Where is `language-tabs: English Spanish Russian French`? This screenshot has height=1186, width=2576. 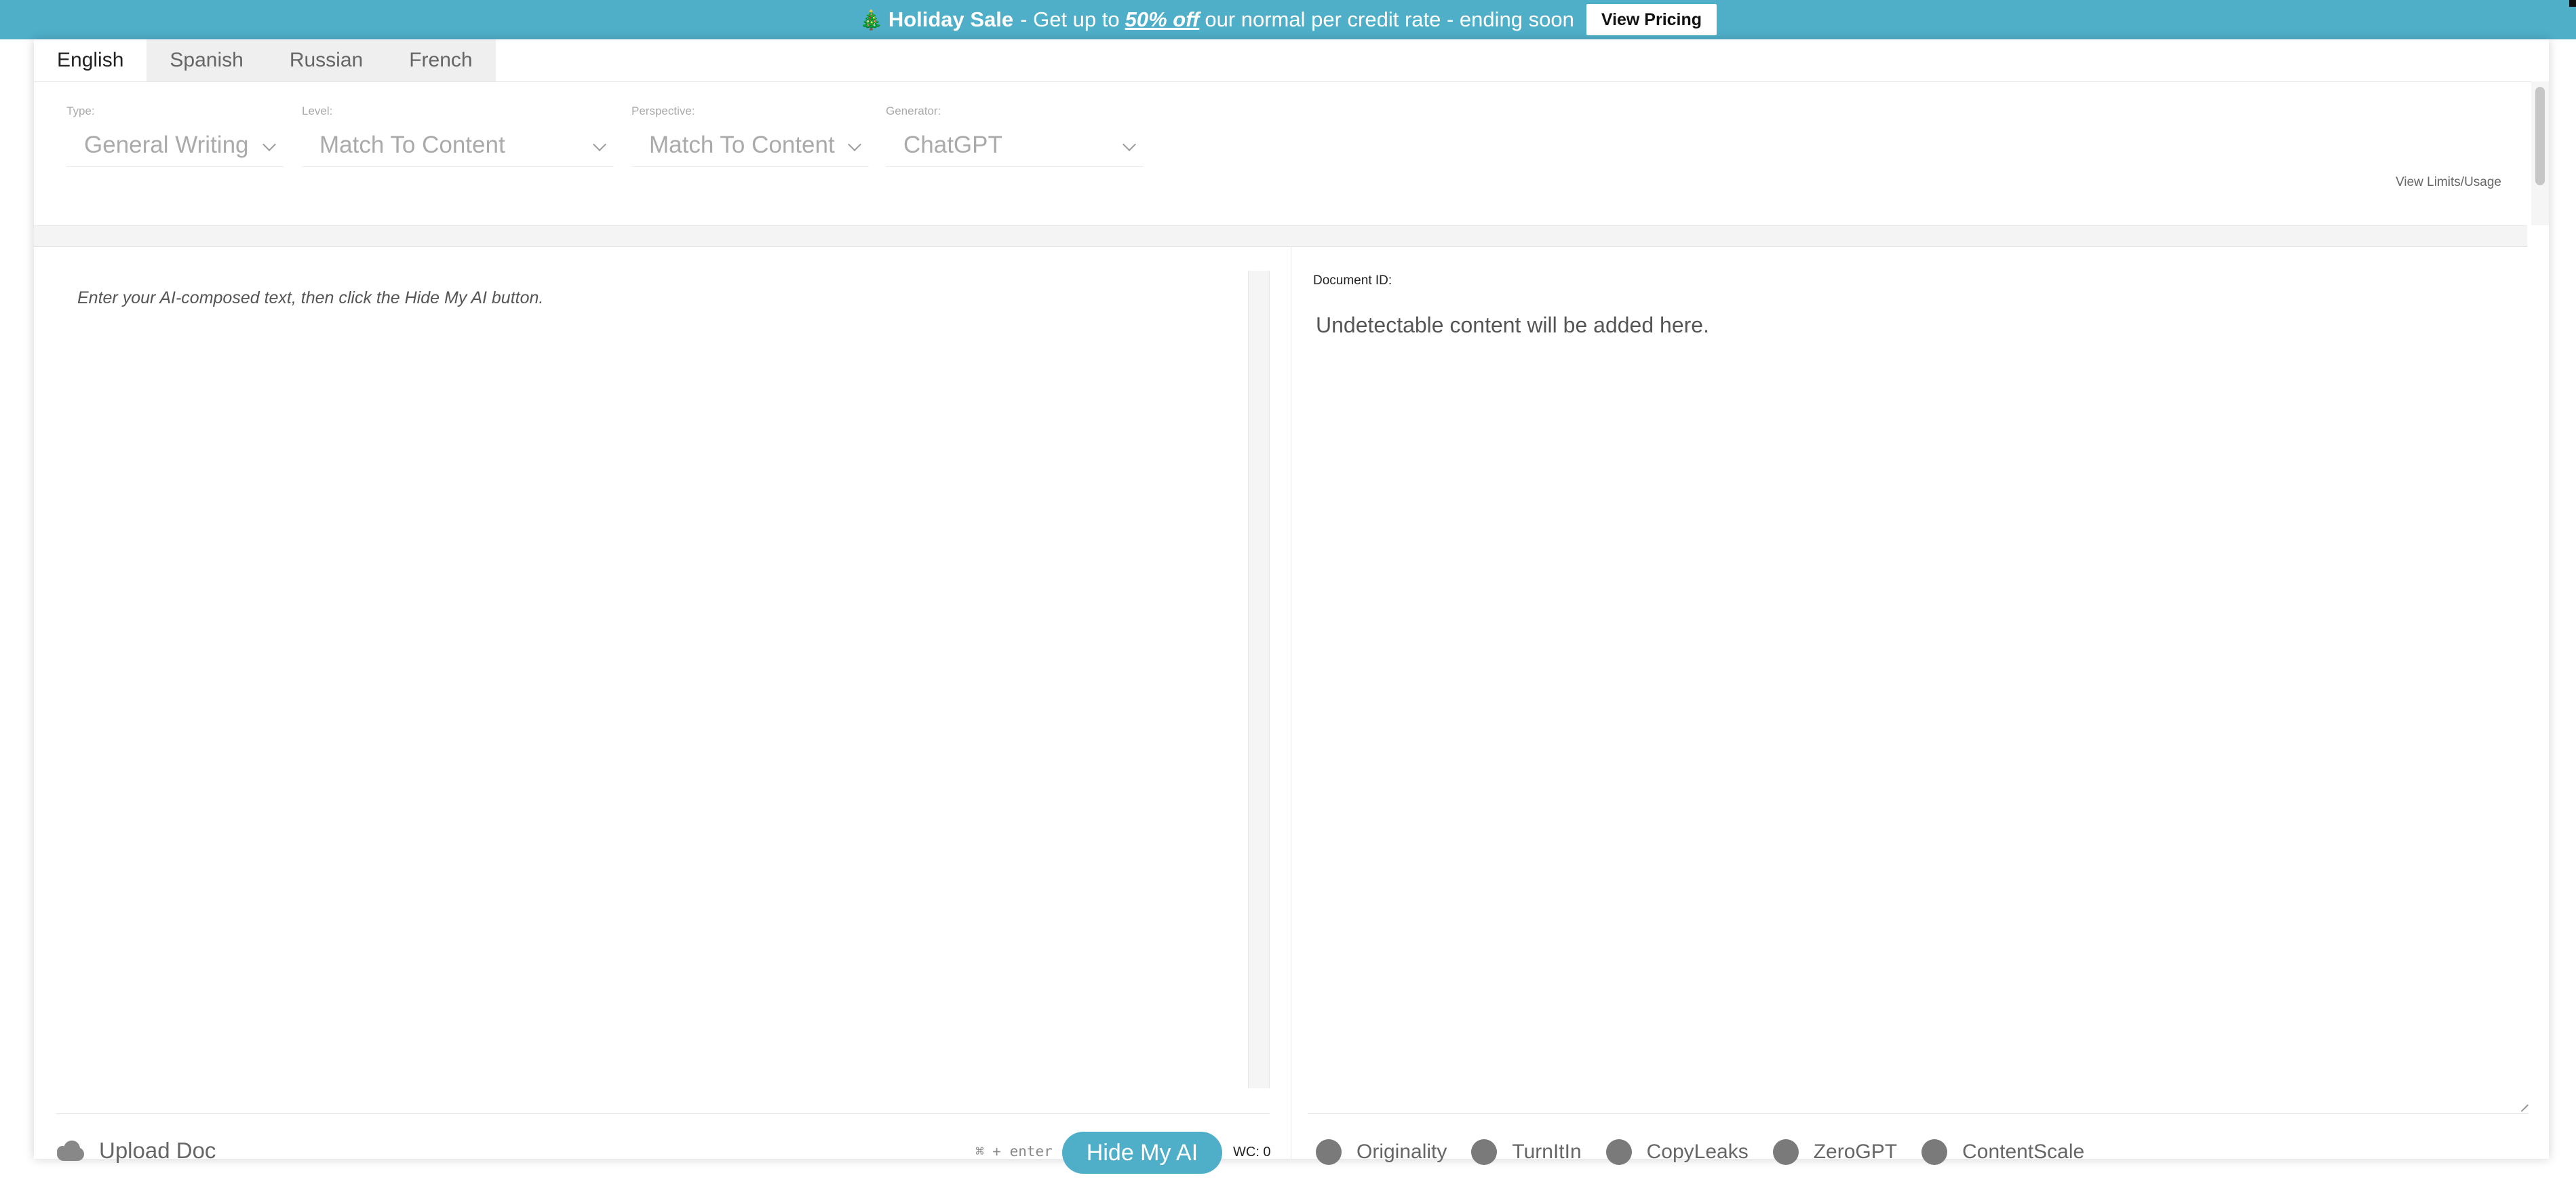 language-tabs: English Spanish Russian French is located at coordinates (265, 60).